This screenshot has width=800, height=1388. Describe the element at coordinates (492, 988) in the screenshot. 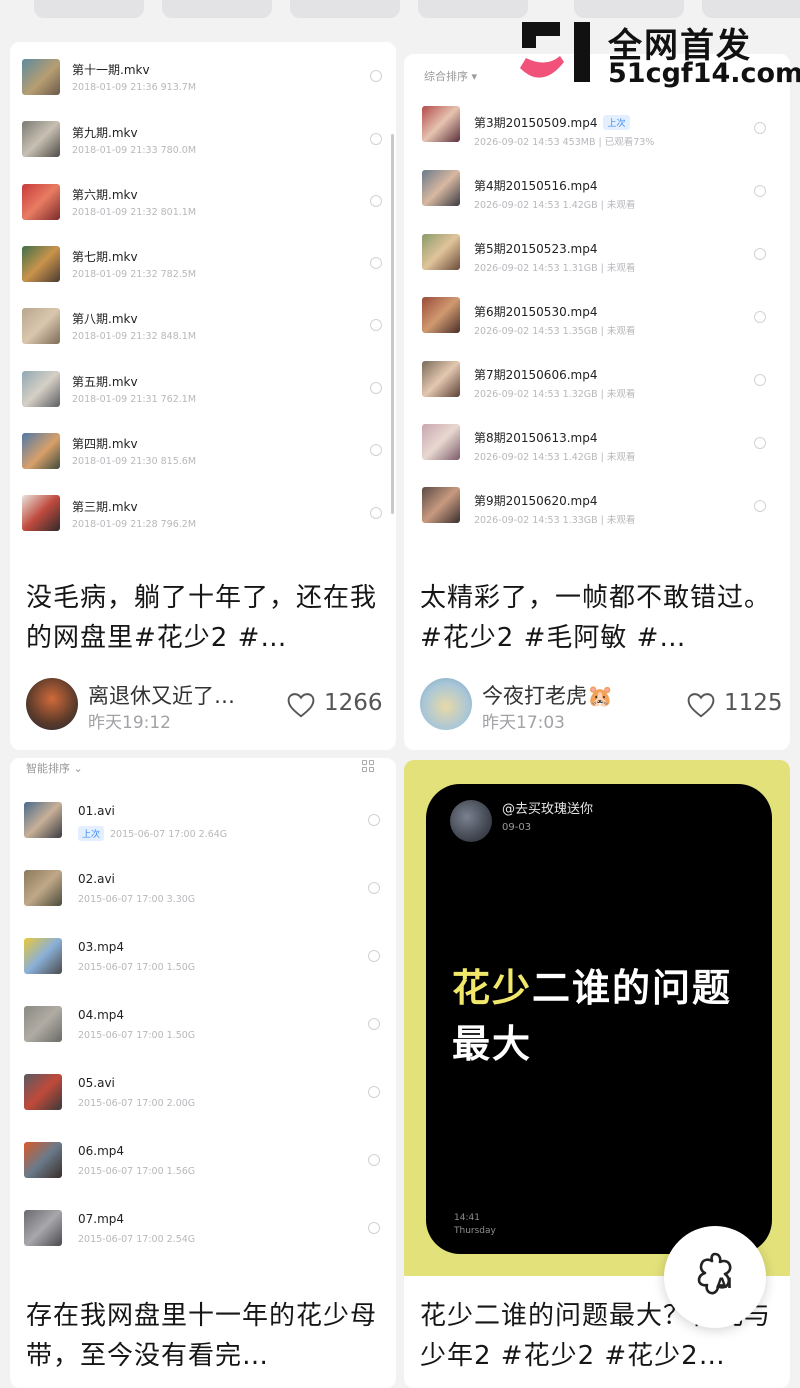

I see `note-highlight: 花少` at that location.